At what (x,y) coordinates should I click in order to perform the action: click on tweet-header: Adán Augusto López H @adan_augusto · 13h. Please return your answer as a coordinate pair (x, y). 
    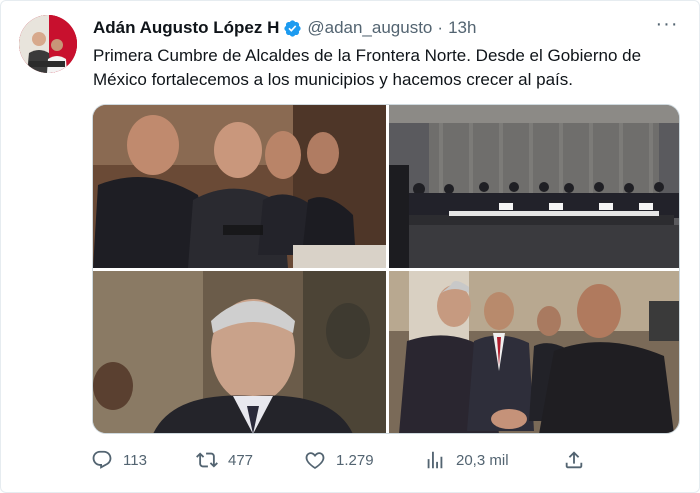
    Looking at the image, I should click on (284, 28).